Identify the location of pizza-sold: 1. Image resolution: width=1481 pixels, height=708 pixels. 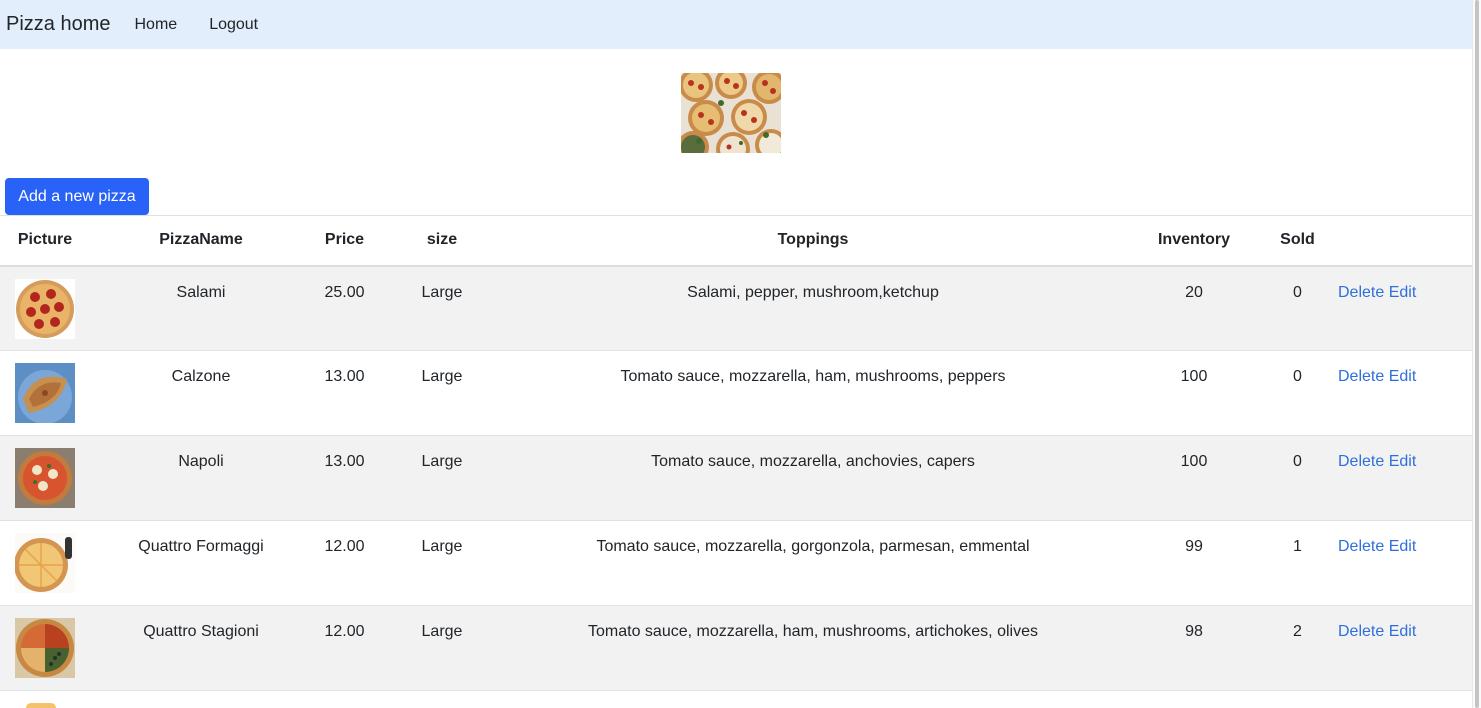
(1297, 563).